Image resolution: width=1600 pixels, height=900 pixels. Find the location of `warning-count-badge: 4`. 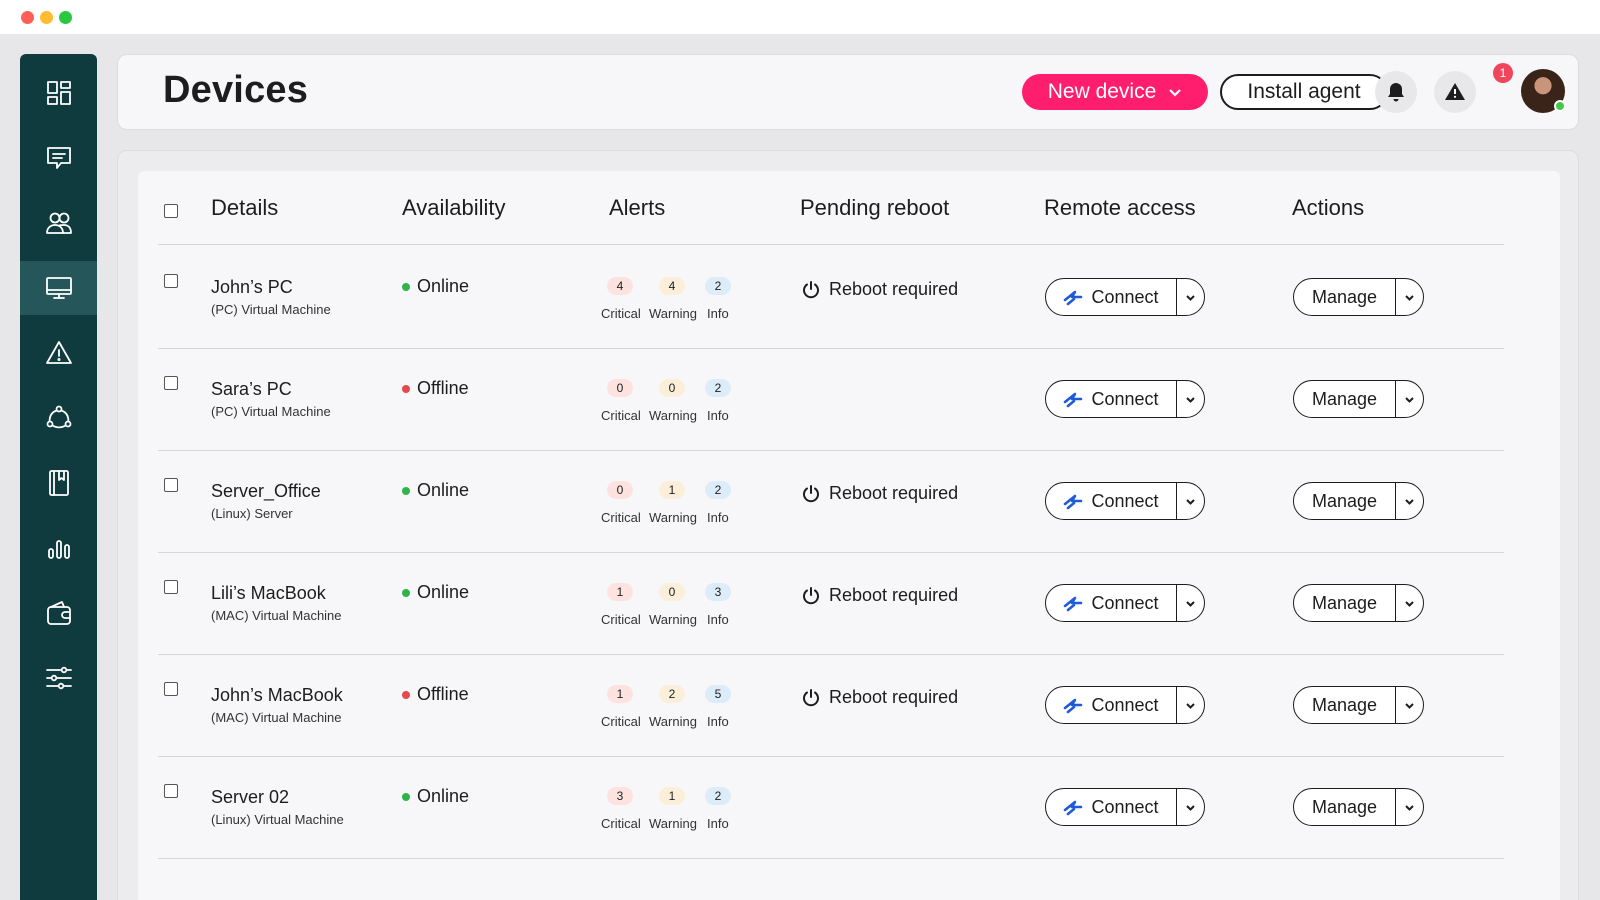

warning-count-badge: 4 is located at coordinates (672, 286).